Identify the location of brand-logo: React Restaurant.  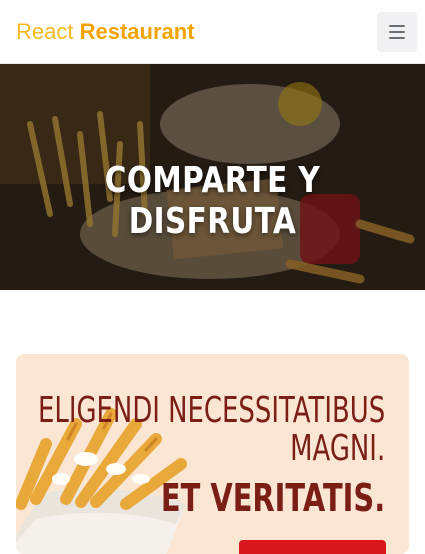
(105, 32).